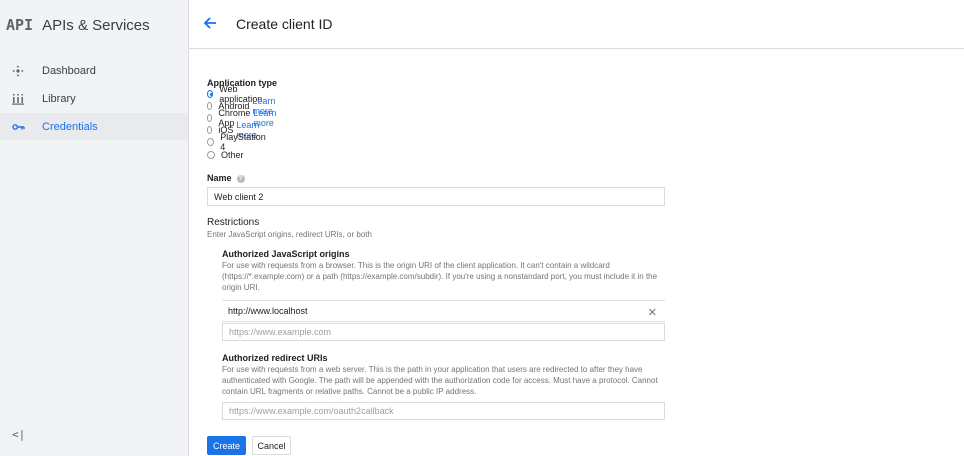  I want to click on api-logo: API, so click(20, 25).